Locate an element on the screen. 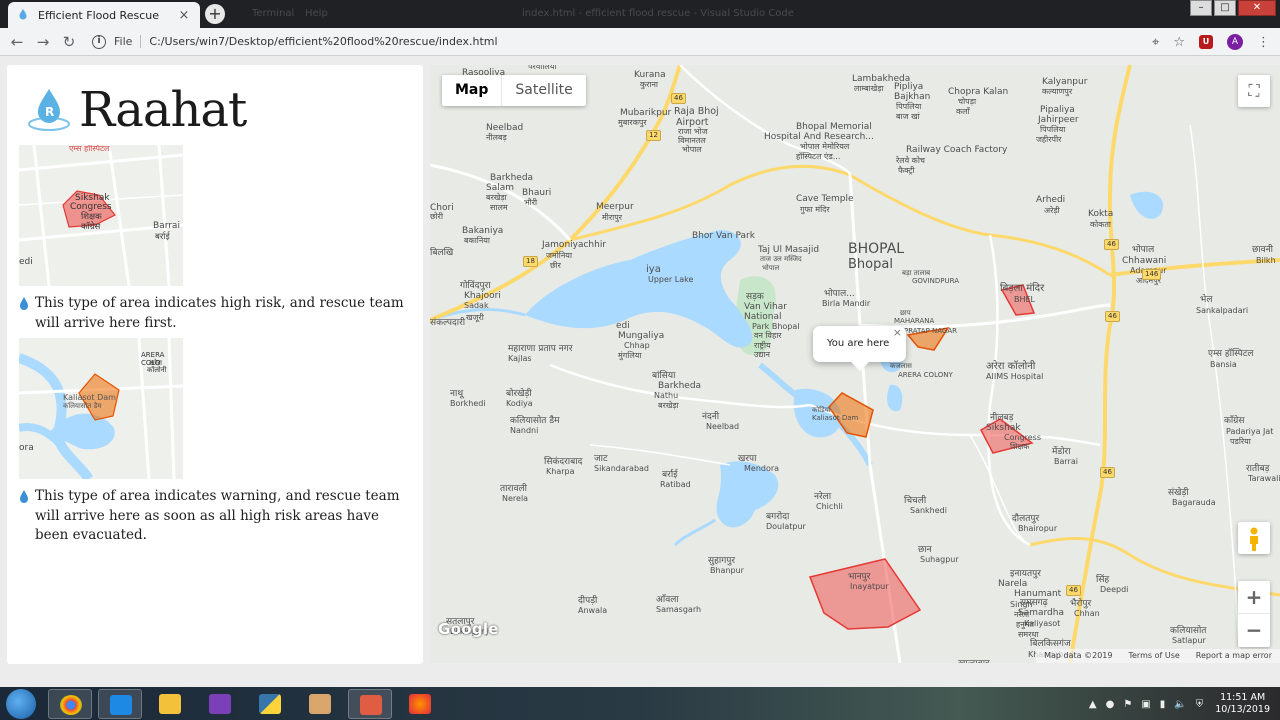  map-place-label: सालम is located at coordinates (499, 207).